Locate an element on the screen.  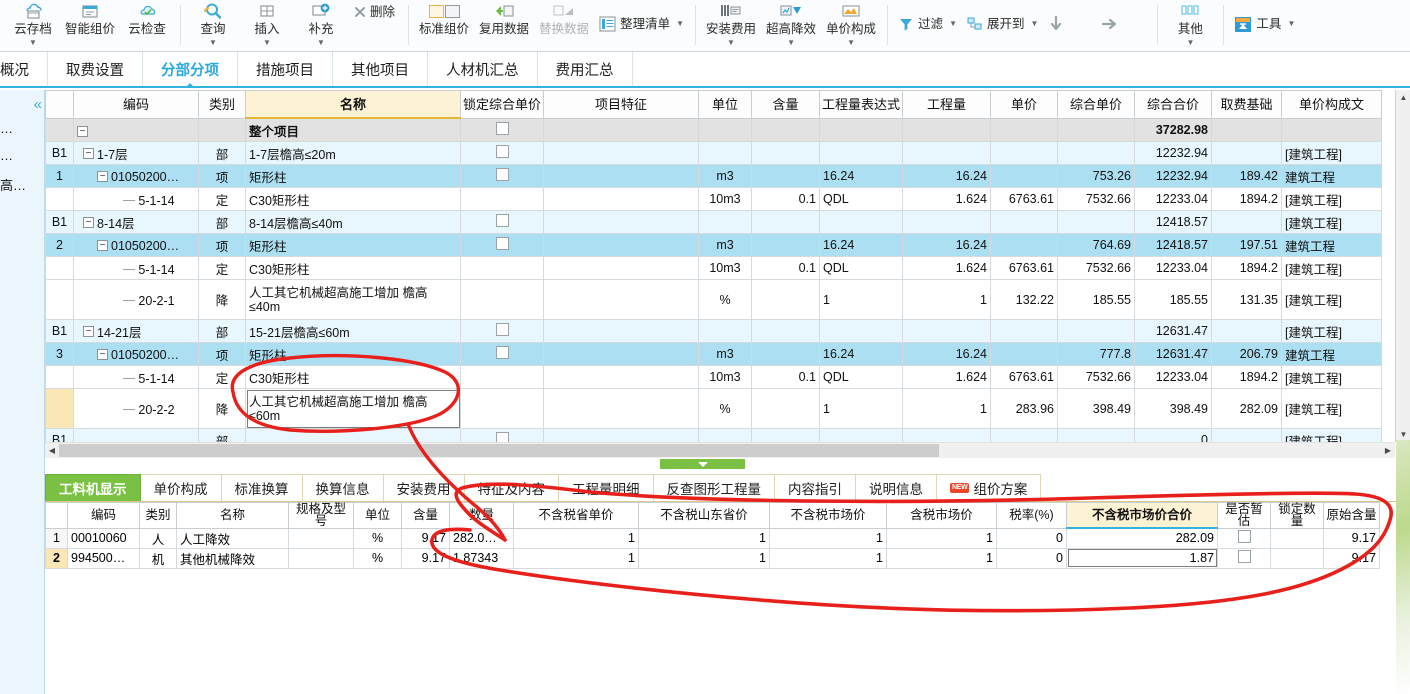
ribbon-button-move-right is located at coordinates (1124, 17).